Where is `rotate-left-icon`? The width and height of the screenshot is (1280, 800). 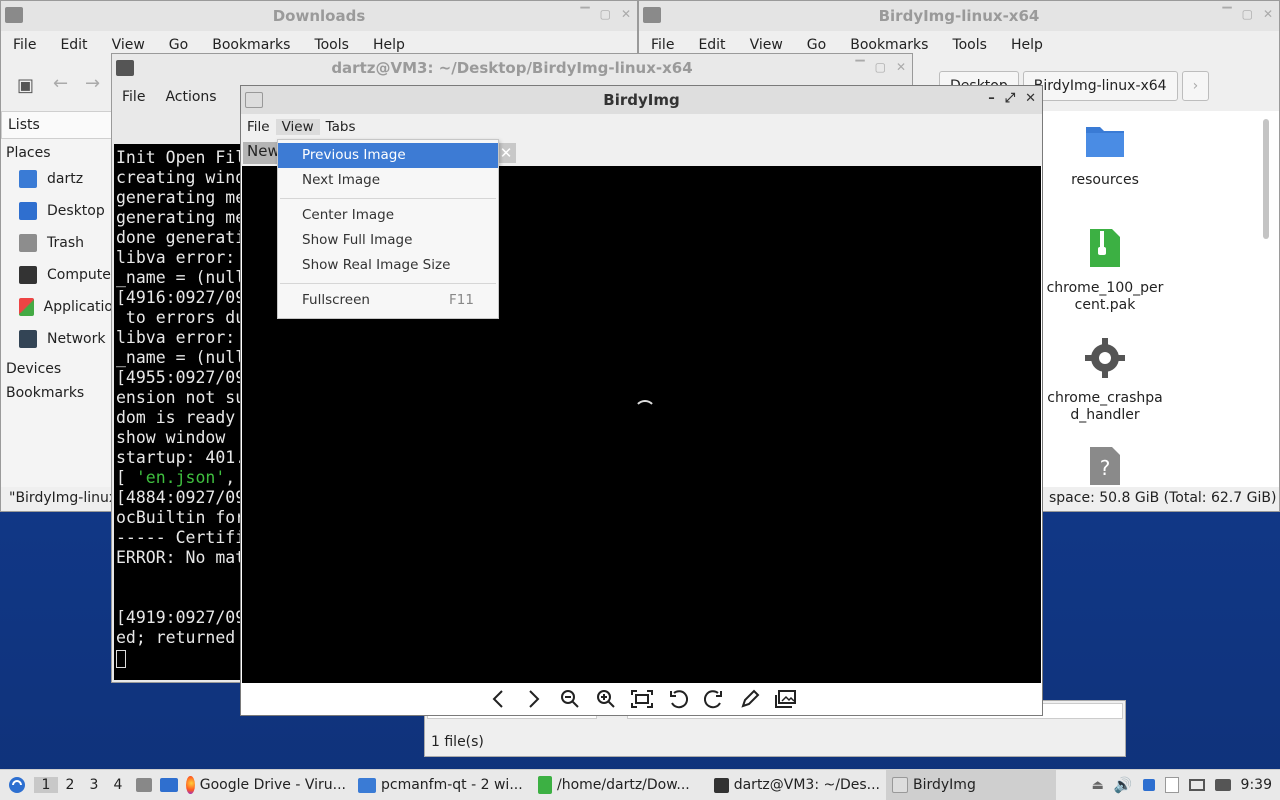 rotate-left-icon is located at coordinates (678, 699).